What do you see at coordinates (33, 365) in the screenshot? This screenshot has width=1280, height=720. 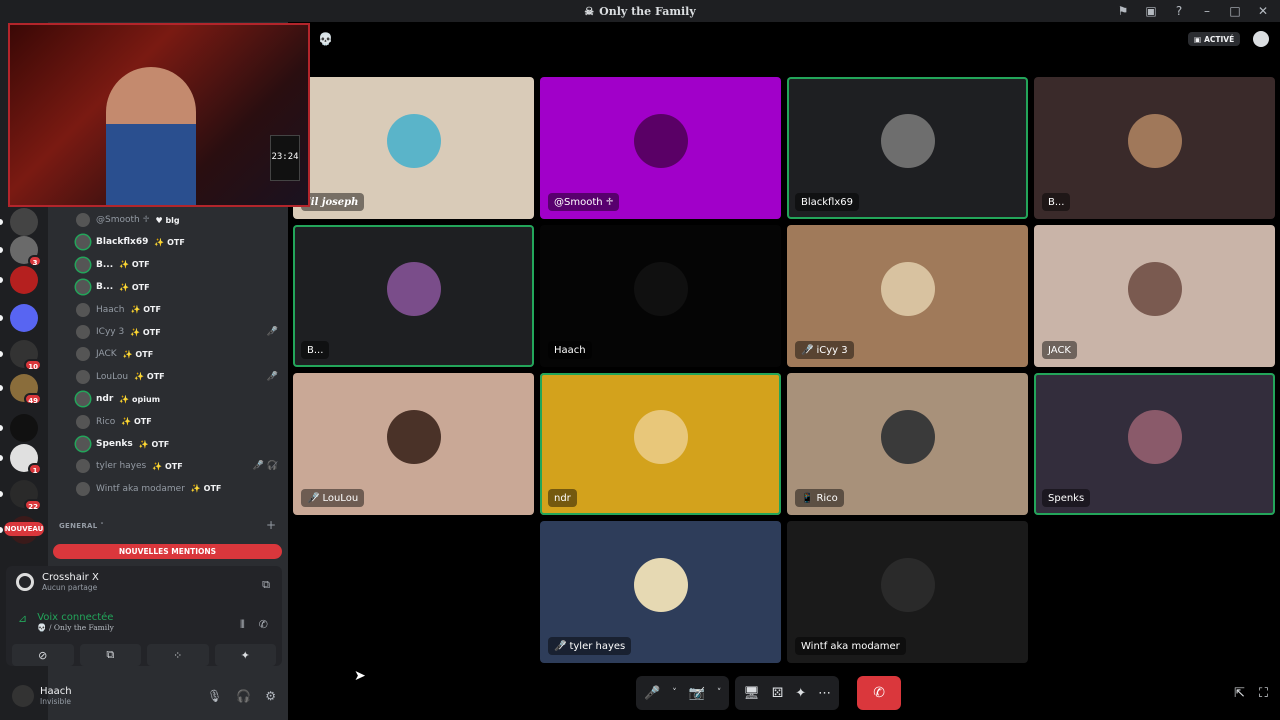 I see `notification-badge: 10` at bounding box center [33, 365].